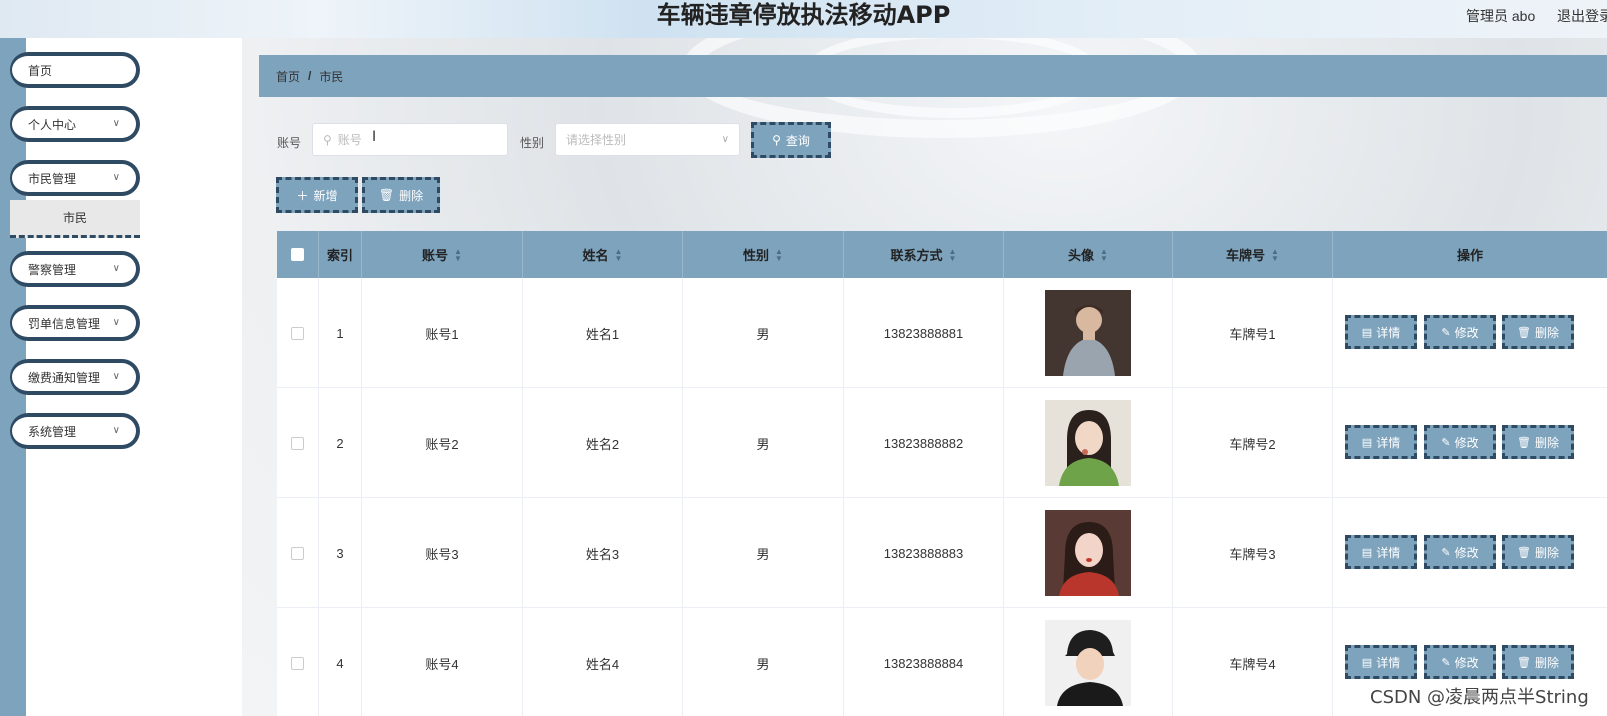 The image size is (1607, 716). What do you see at coordinates (595, 255) in the screenshot?
I see `header-name-label: 姓名` at bounding box center [595, 255].